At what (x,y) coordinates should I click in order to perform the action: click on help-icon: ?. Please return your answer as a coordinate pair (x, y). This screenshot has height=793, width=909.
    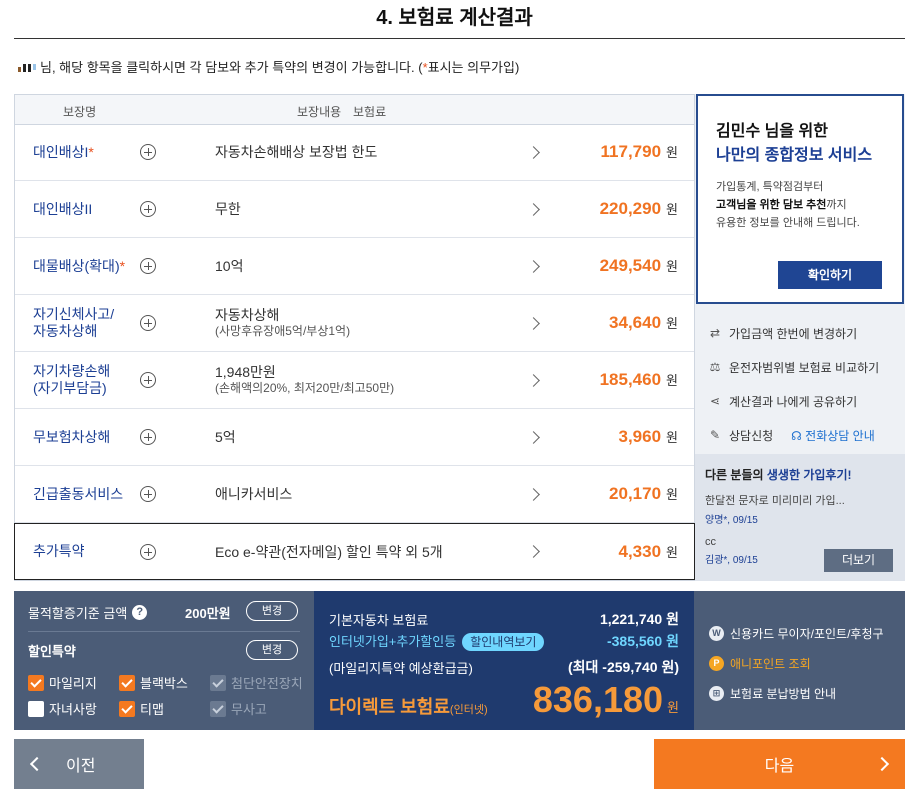
    Looking at the image, I should click on (140, 612).